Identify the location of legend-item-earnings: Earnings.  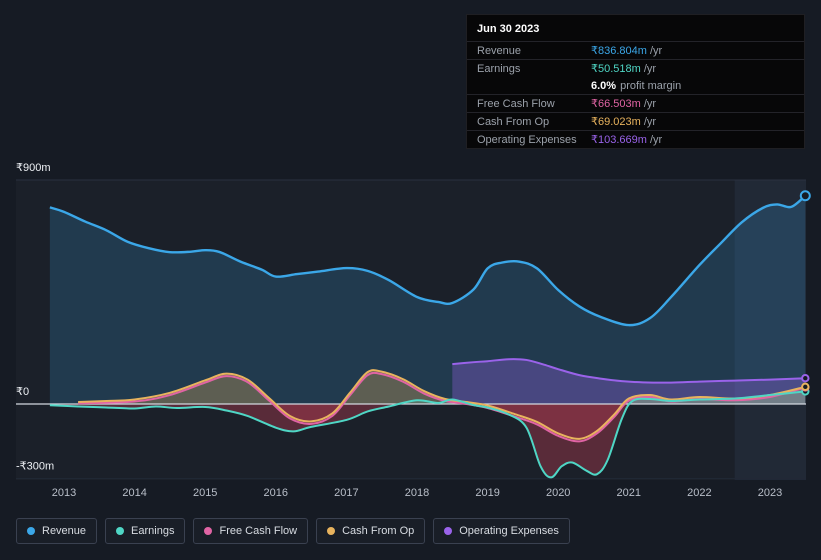
(145, 531).